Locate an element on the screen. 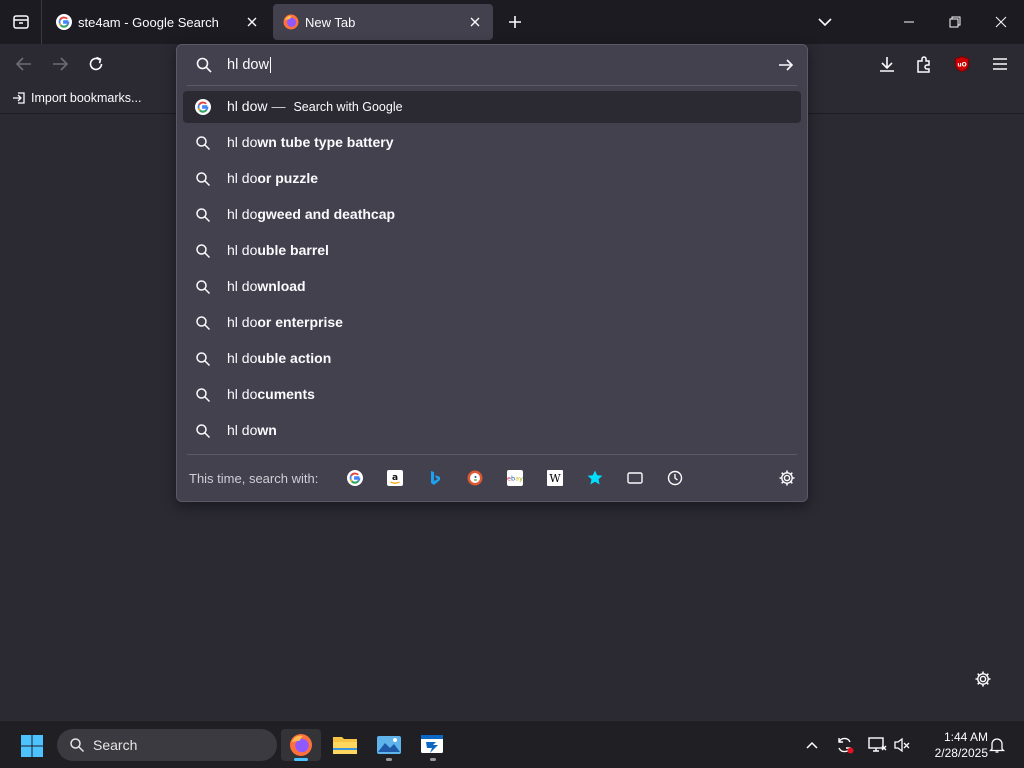 This screenshot has height=768, width=1024. forward-arrow-icon is located at coordinates (60, 64).